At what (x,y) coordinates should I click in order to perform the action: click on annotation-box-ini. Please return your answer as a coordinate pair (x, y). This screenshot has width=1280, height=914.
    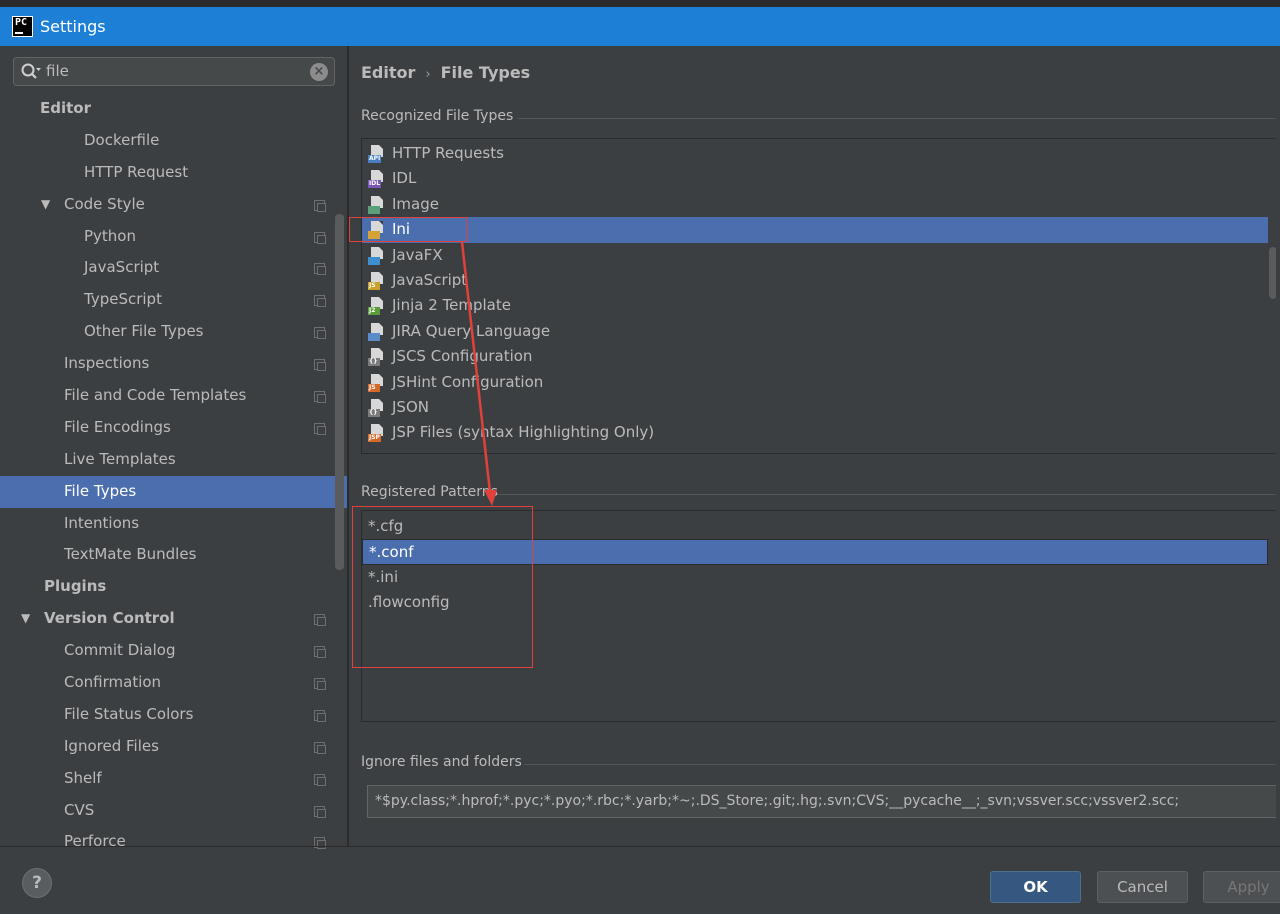
    Looking at the image, I should click on (408, 229).